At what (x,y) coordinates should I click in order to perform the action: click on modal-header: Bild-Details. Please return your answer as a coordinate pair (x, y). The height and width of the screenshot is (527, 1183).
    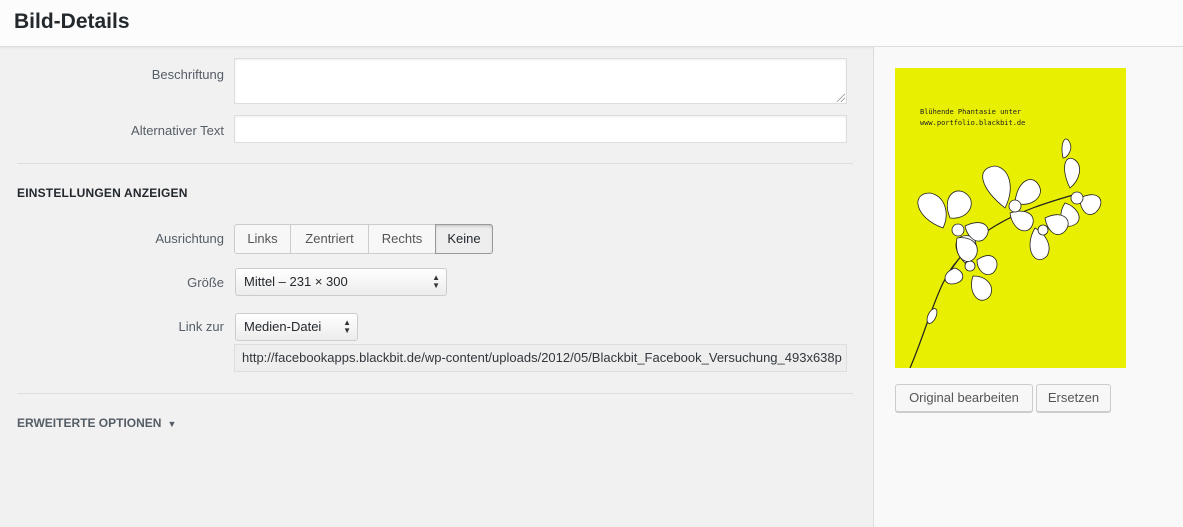
    Looking at the image, I should click on (591, 23).